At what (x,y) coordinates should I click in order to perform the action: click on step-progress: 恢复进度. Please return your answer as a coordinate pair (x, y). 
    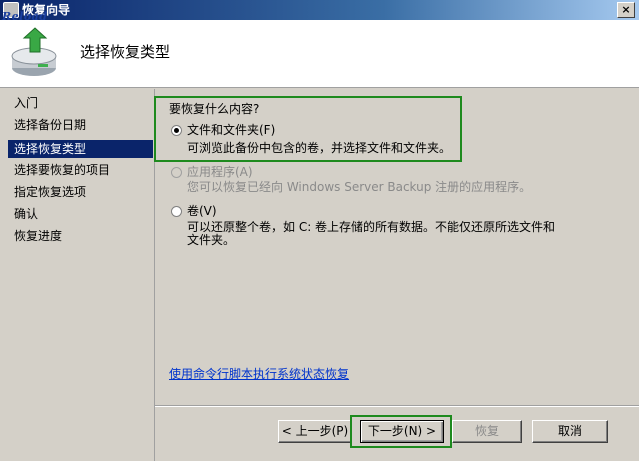
    Looking at the image, I should click on (38, 236).